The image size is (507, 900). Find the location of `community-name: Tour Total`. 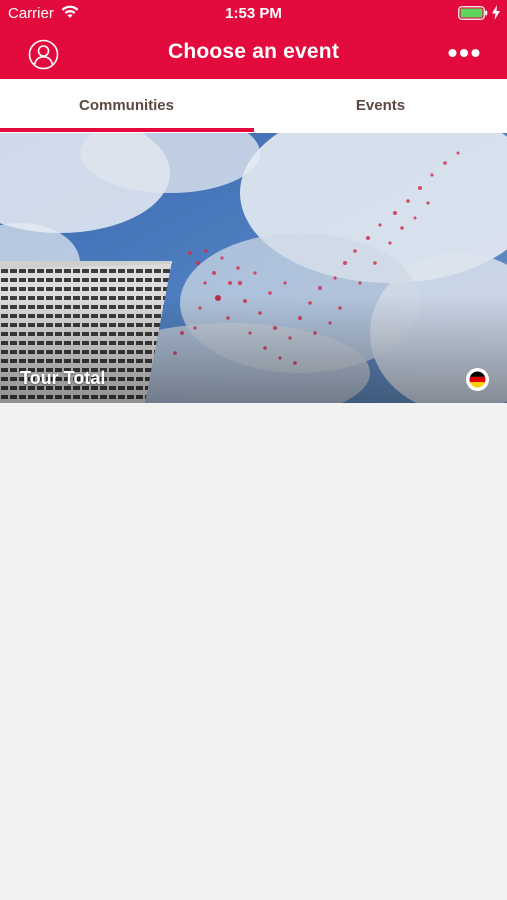

community-name: Tour Total is located at coordinates (63, 378).